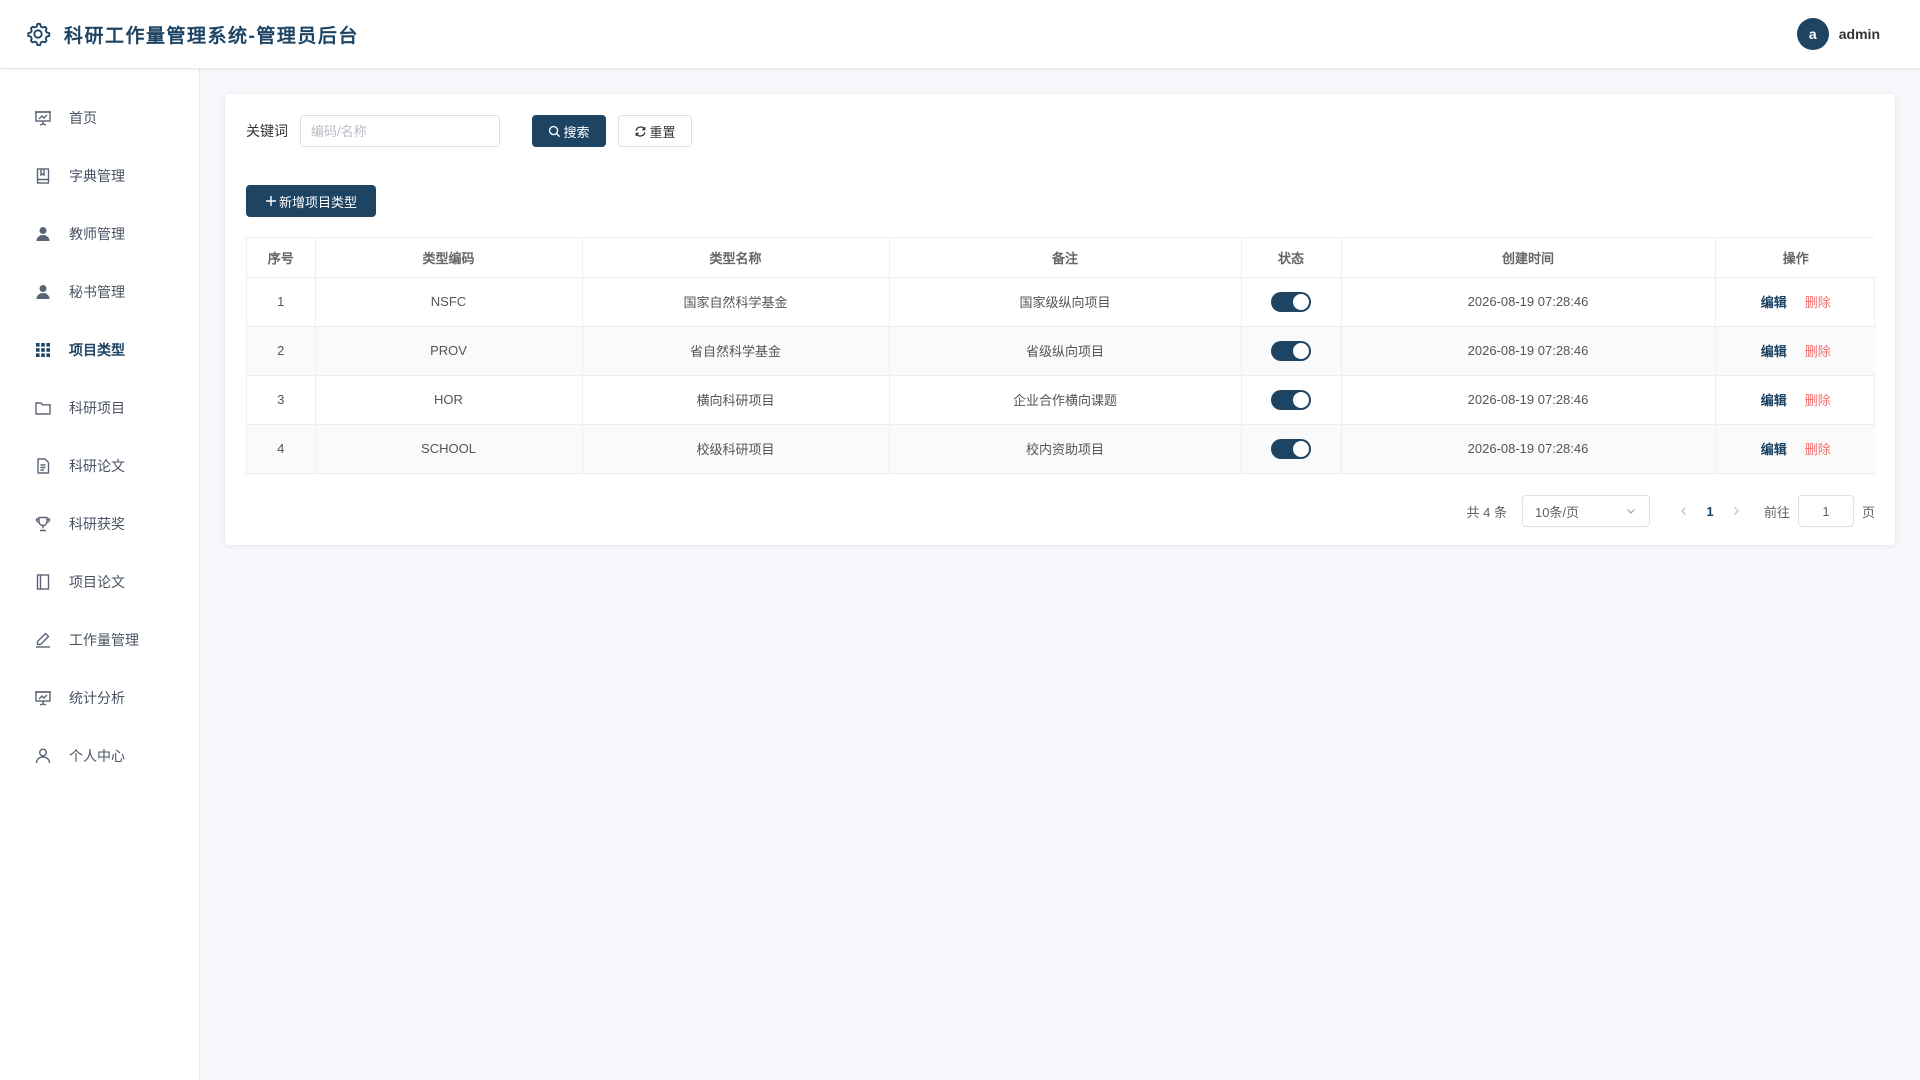  Describe the element at coordinates (449, 400) in the screenshot. I see `cell-code: HOR` at that location.